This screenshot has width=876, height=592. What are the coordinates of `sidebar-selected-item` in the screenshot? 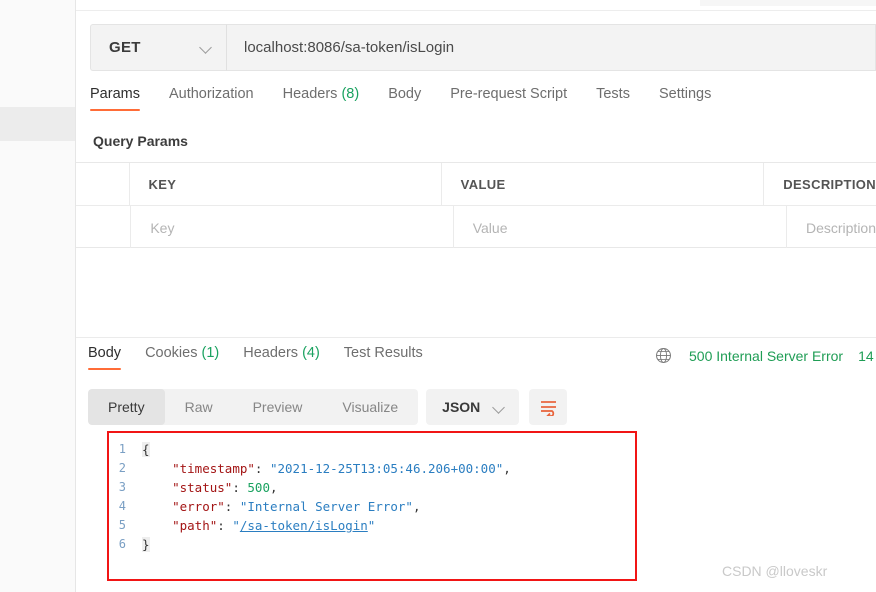 It's located at (37, 124).